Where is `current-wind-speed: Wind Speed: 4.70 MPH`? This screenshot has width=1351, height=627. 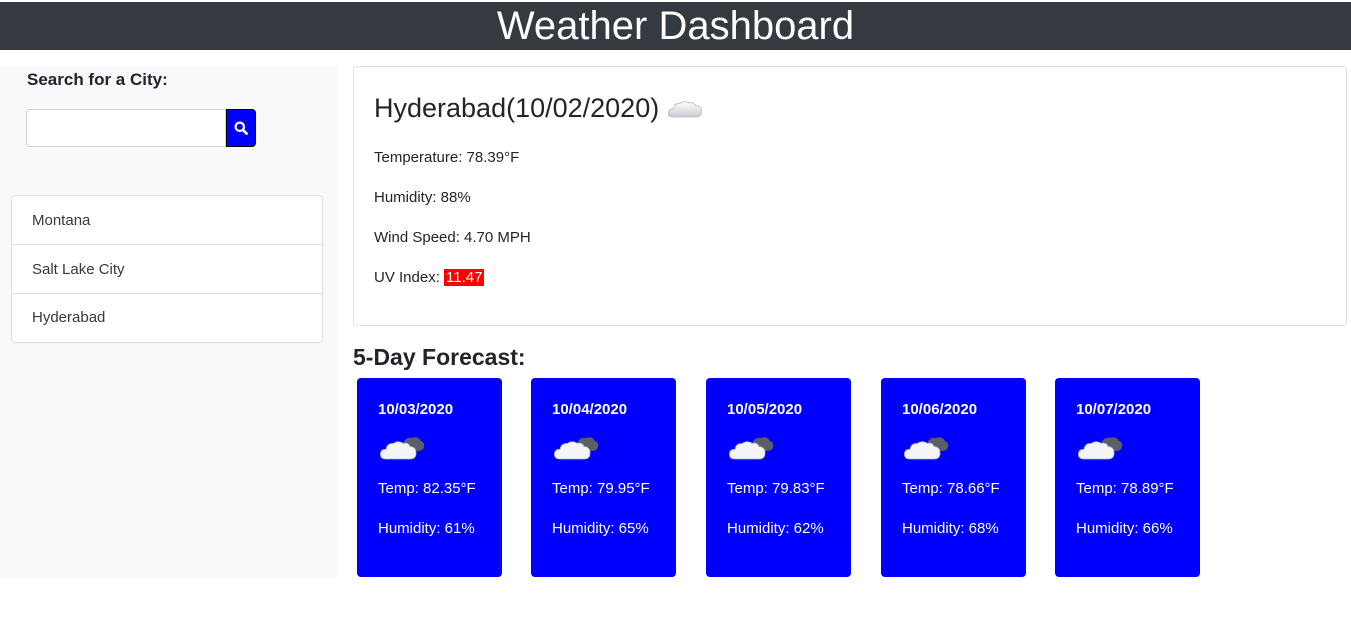 current-wind-speed: Wind Speed: 4.70 MPH is located at coordinates (452, 237).